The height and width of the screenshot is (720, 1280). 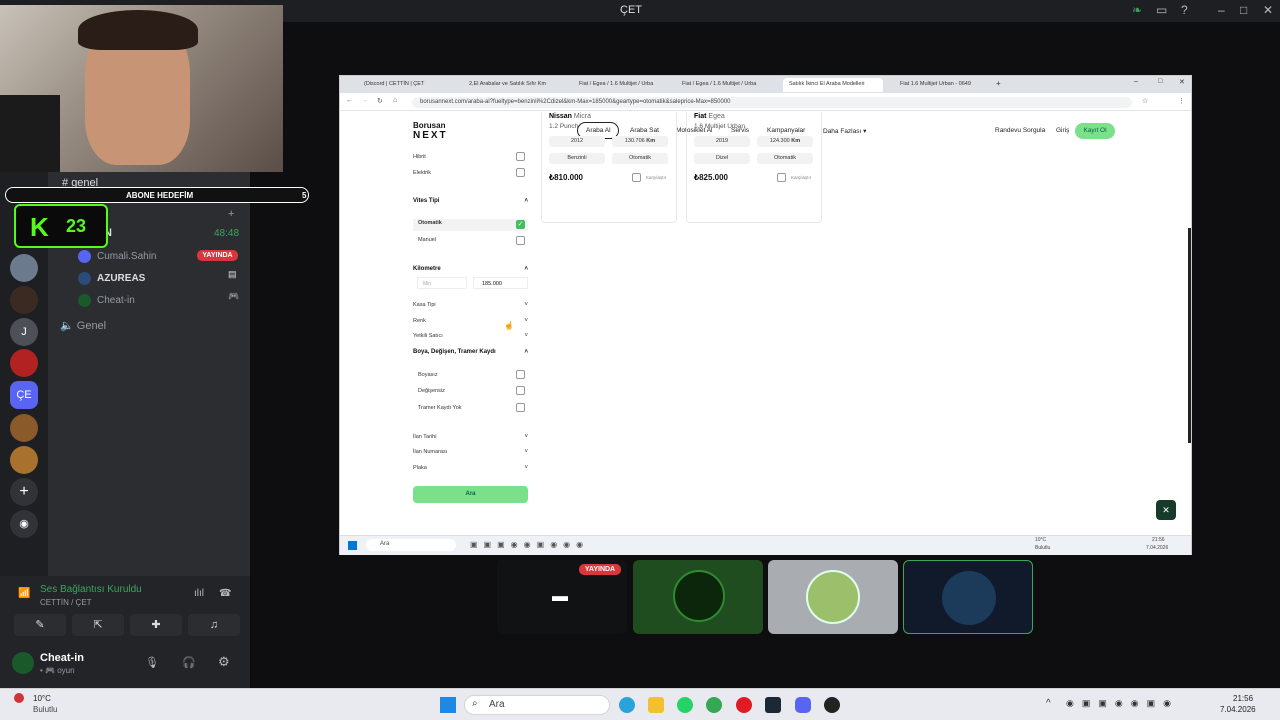 What do you see at coordinates (156, 625) in the screenshot?
I see `activities-button: ✚` at bounding box center [156, 625].